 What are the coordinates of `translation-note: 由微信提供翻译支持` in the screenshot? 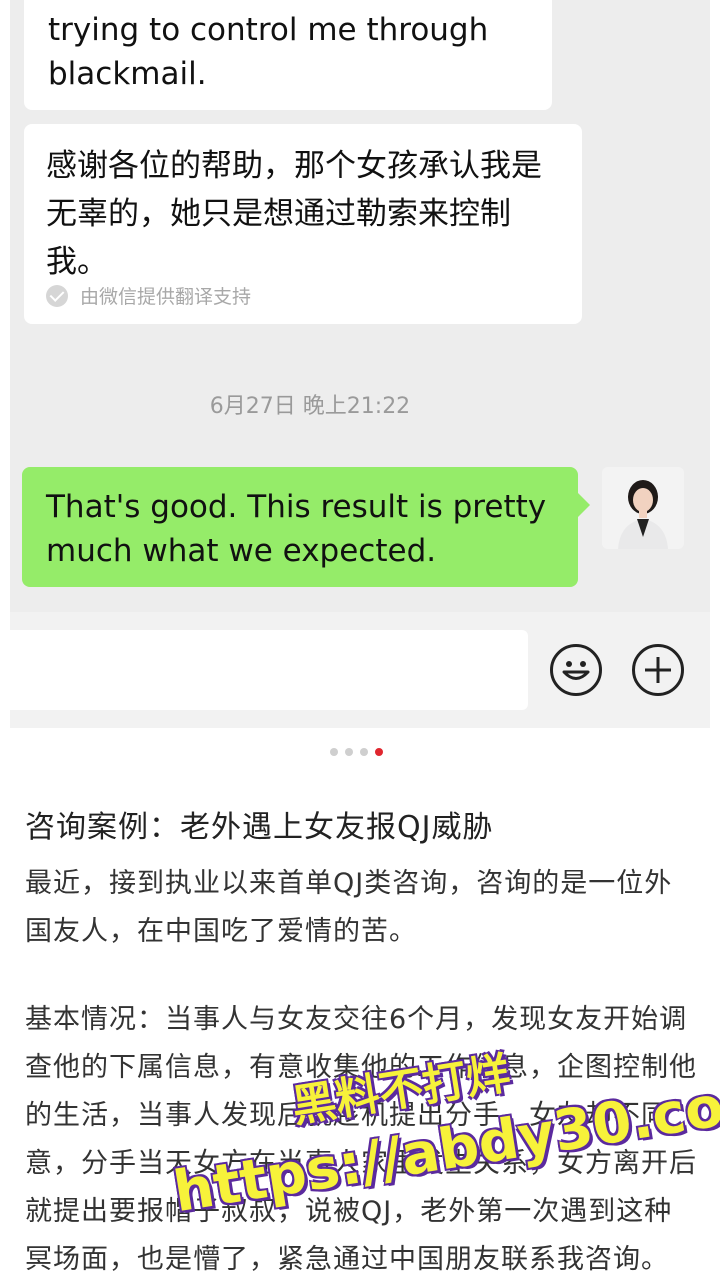 It's located at (148, 295).